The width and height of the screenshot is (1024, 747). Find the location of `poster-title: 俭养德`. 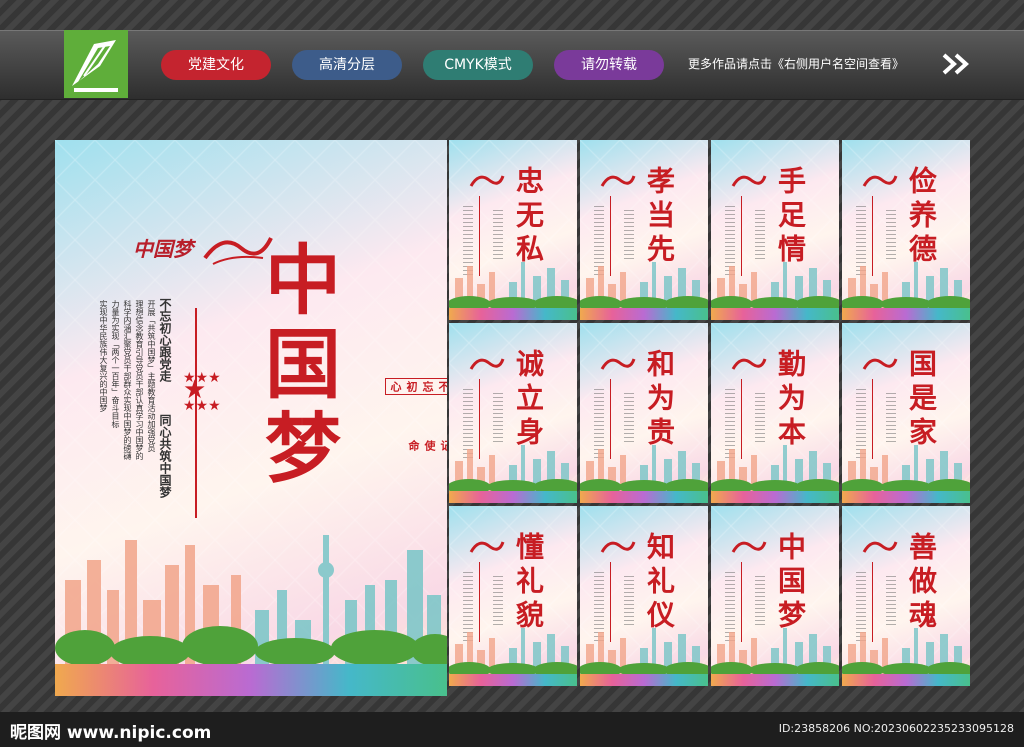

poster-title: 俭养德 is located at coordinates (921, 217).